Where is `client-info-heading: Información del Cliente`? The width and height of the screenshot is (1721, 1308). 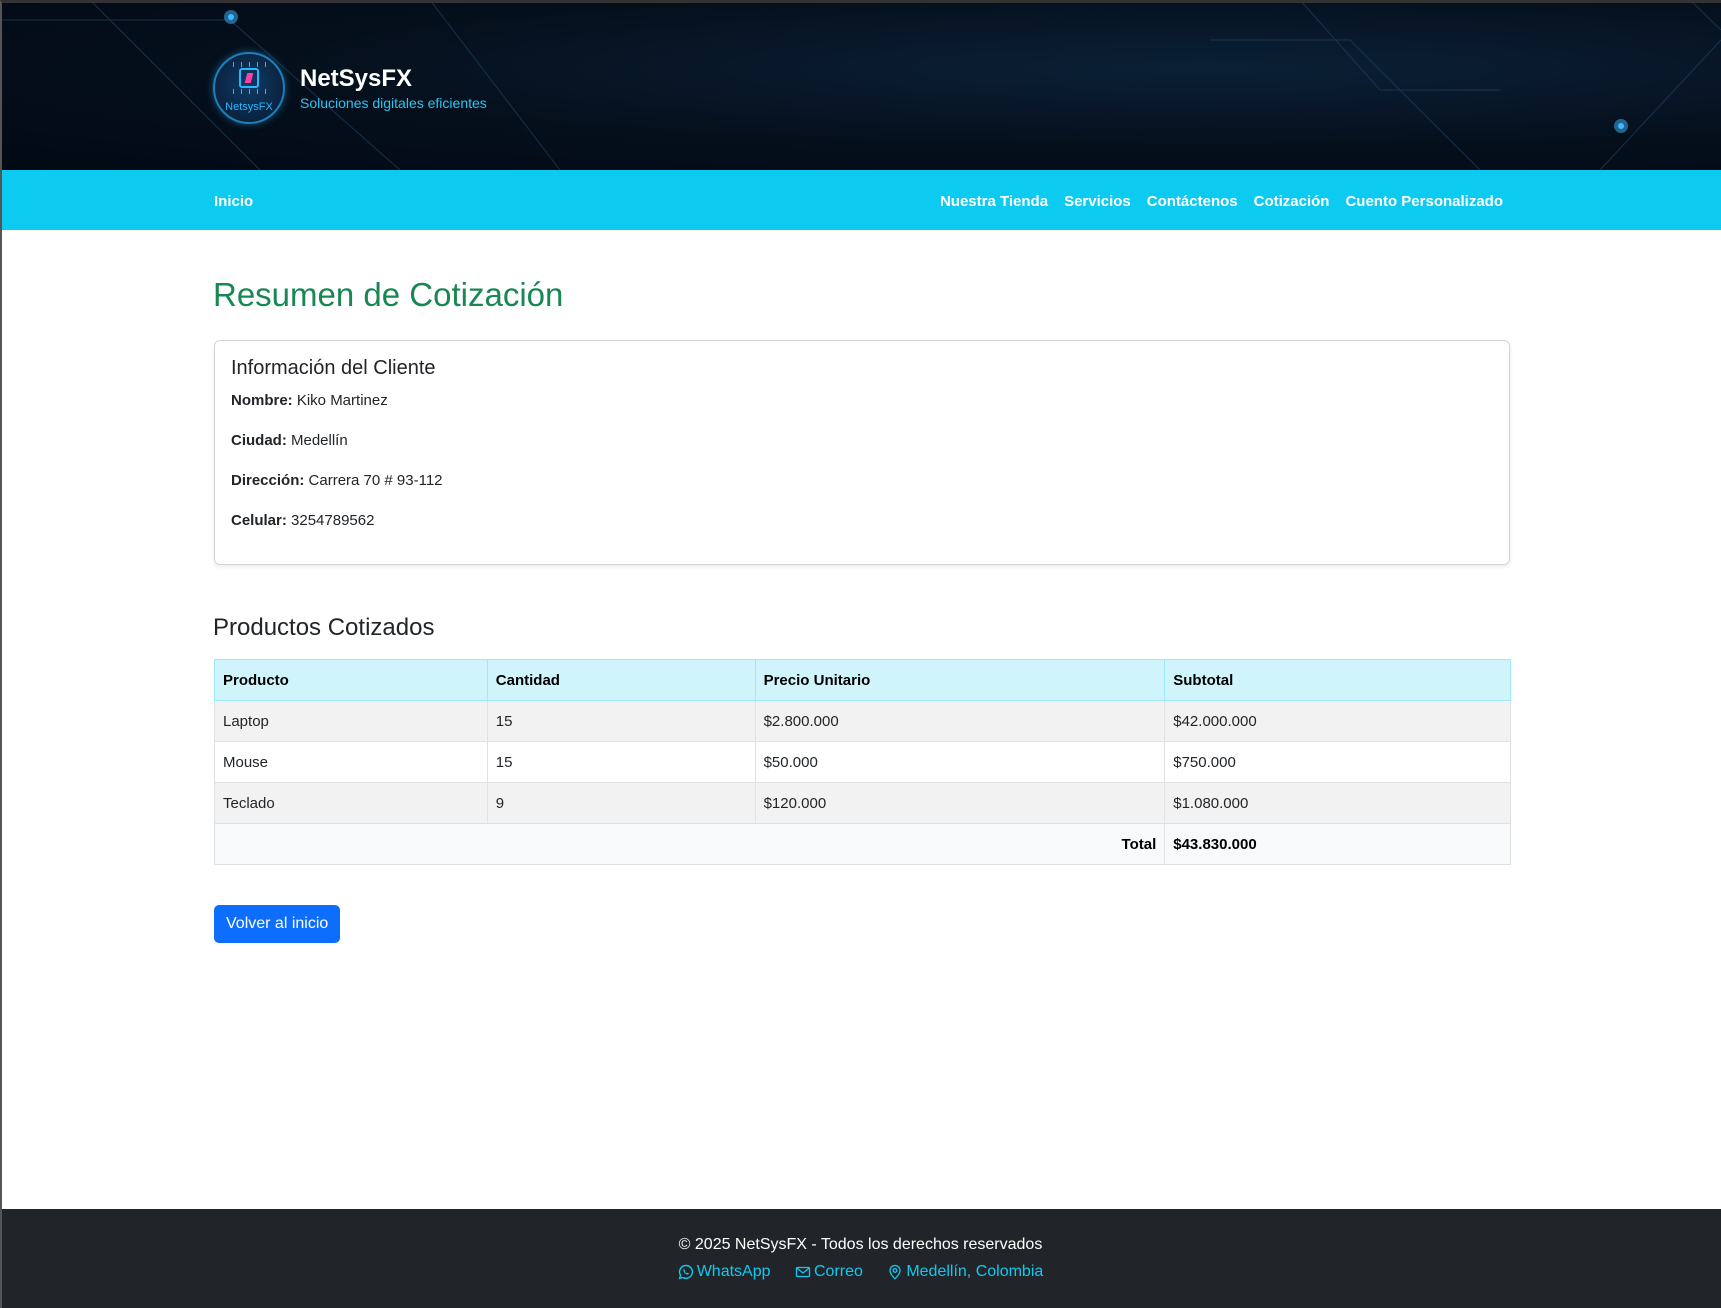 client-info-heading: Información del Cliente is located at coordinates (333, 368).